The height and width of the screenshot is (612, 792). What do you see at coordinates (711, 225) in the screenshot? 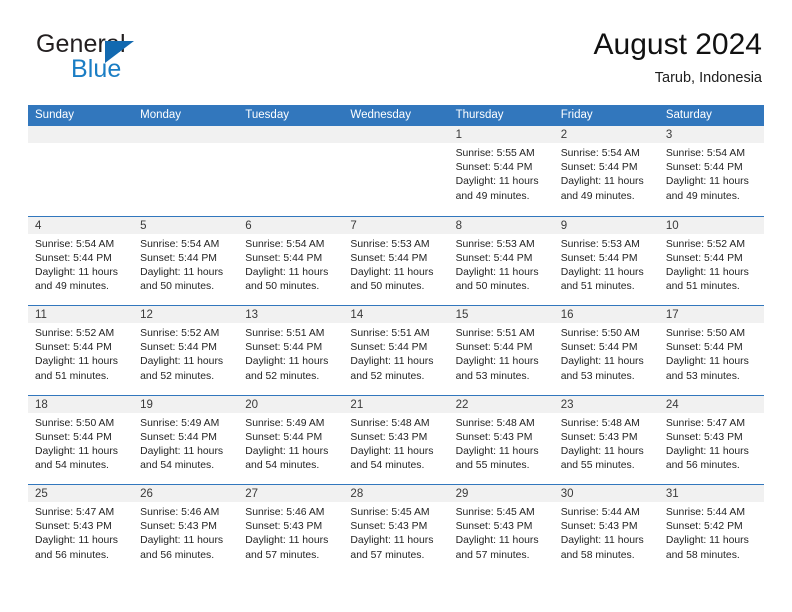
I see `day-number: 10` at bounding box center [711, 225].